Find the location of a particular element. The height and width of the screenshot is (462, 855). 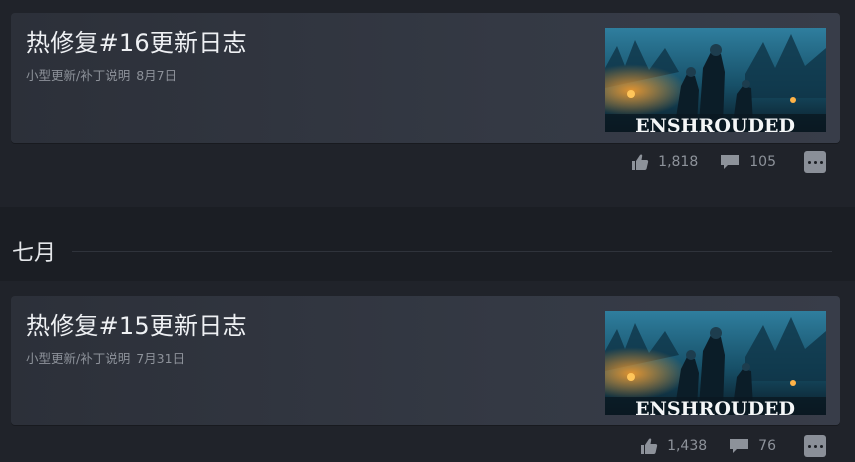

like-button: 1,438 is located at coordinates (673, 446).